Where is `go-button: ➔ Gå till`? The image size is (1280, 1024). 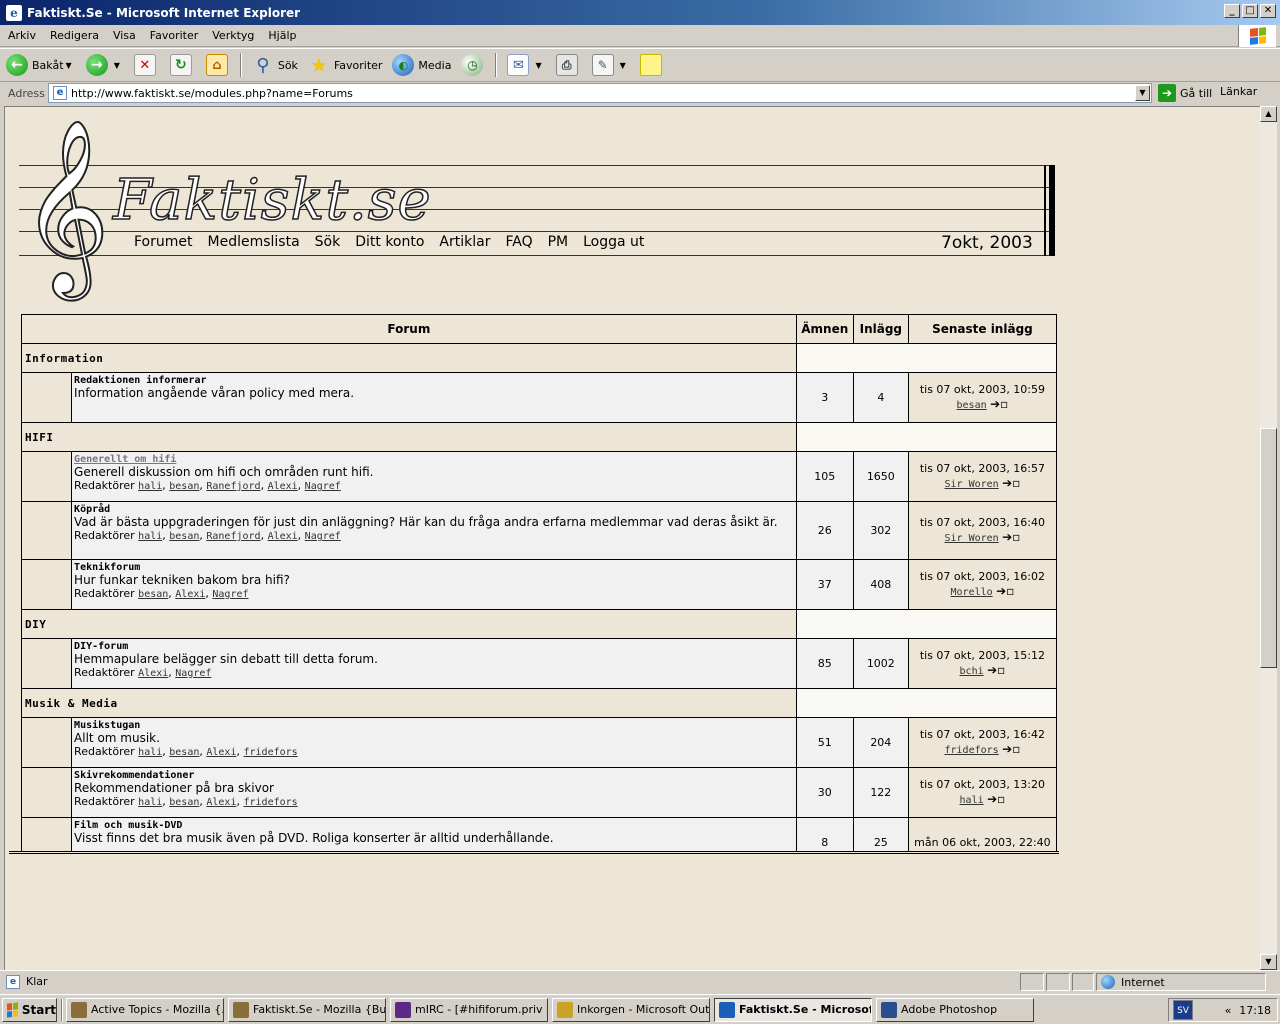
go-button: ➔ Gå till is located at coordinates (1185, 93).